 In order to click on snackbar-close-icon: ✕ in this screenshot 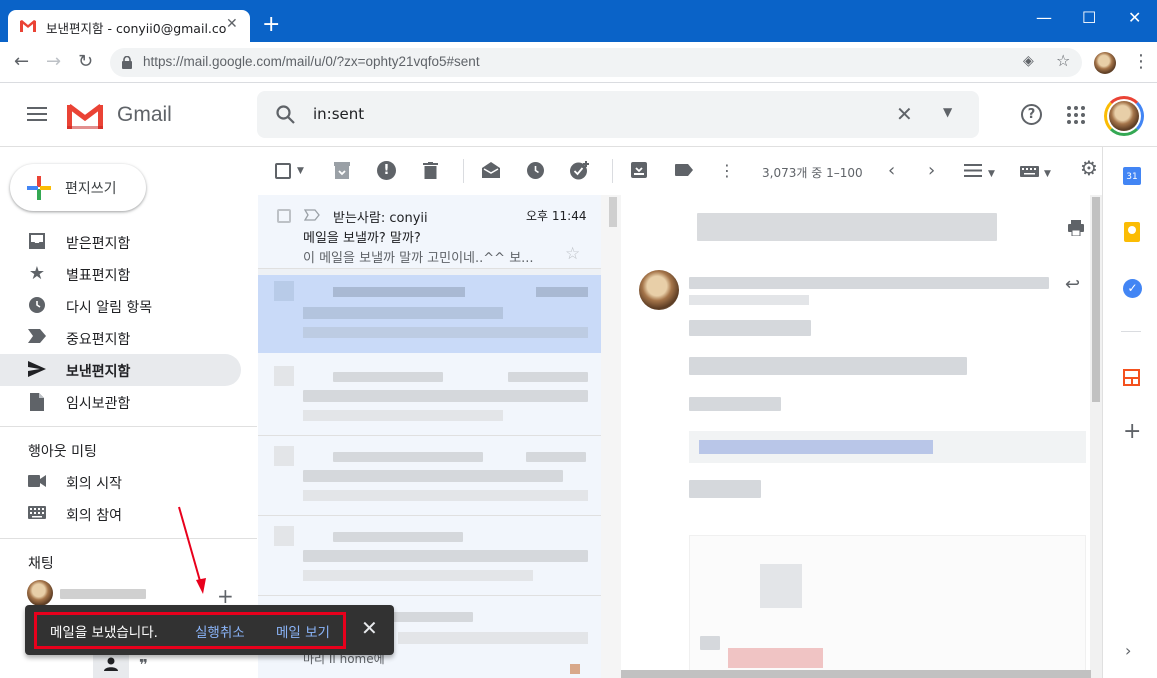, I will do `click(369, 628)`.